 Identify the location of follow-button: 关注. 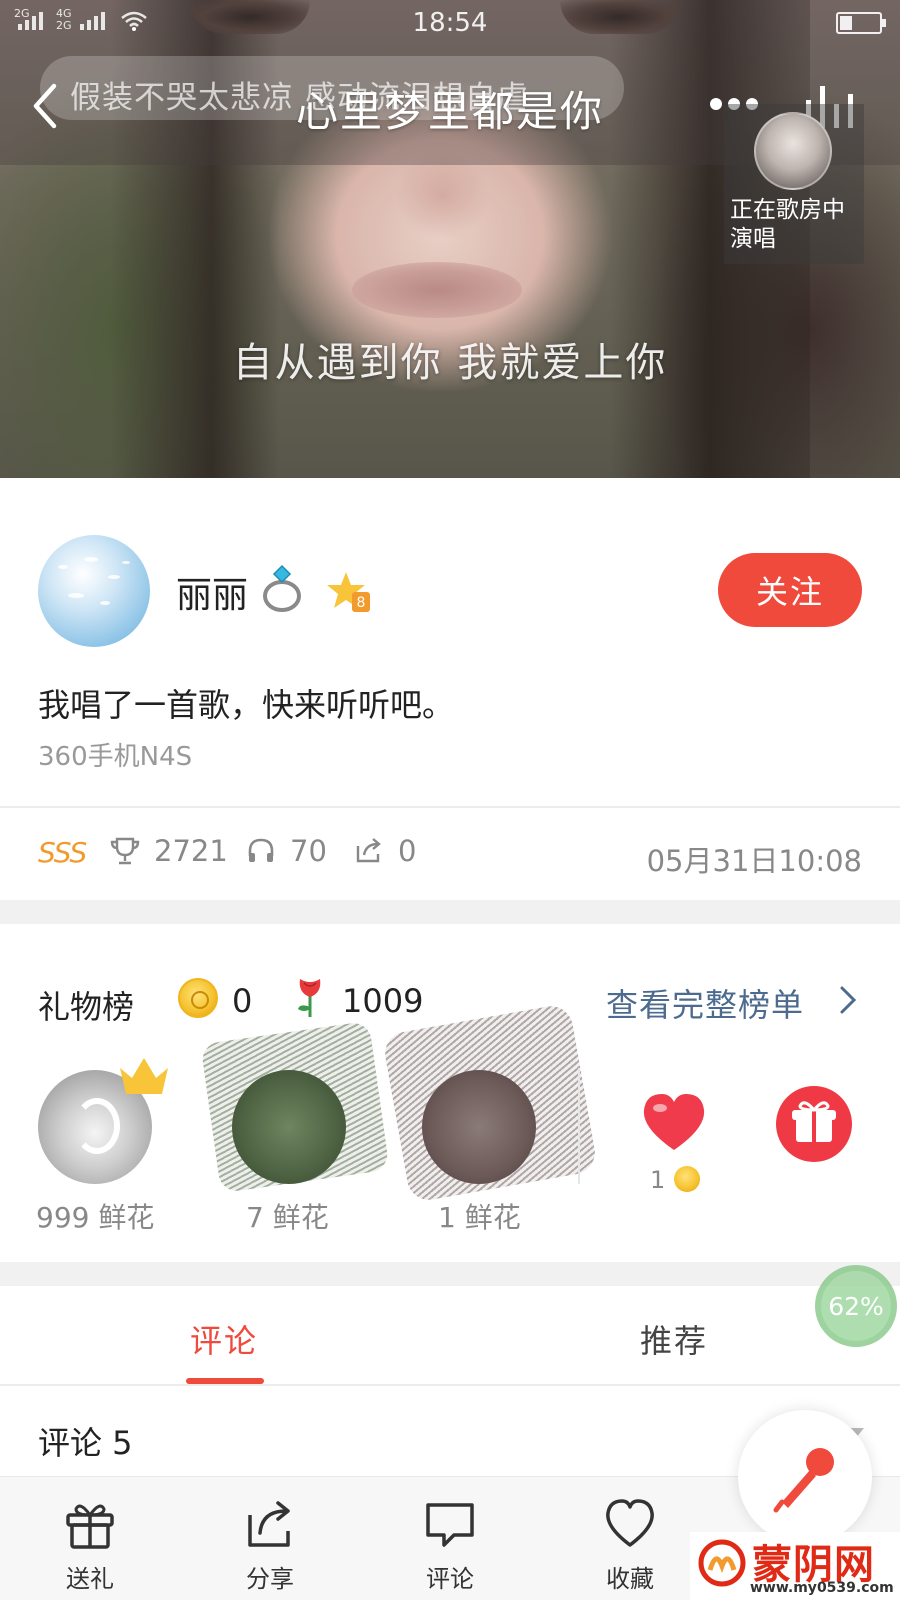
(790, 590).